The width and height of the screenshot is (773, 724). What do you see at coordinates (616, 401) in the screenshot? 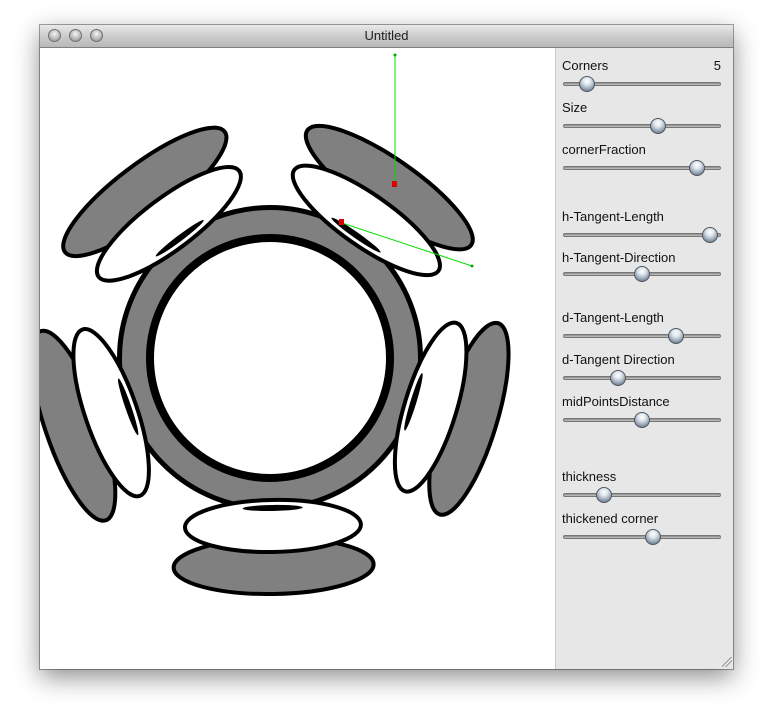
I see `mid-points-distance-label: midPointsDistance` at bounding box center [616, 401].